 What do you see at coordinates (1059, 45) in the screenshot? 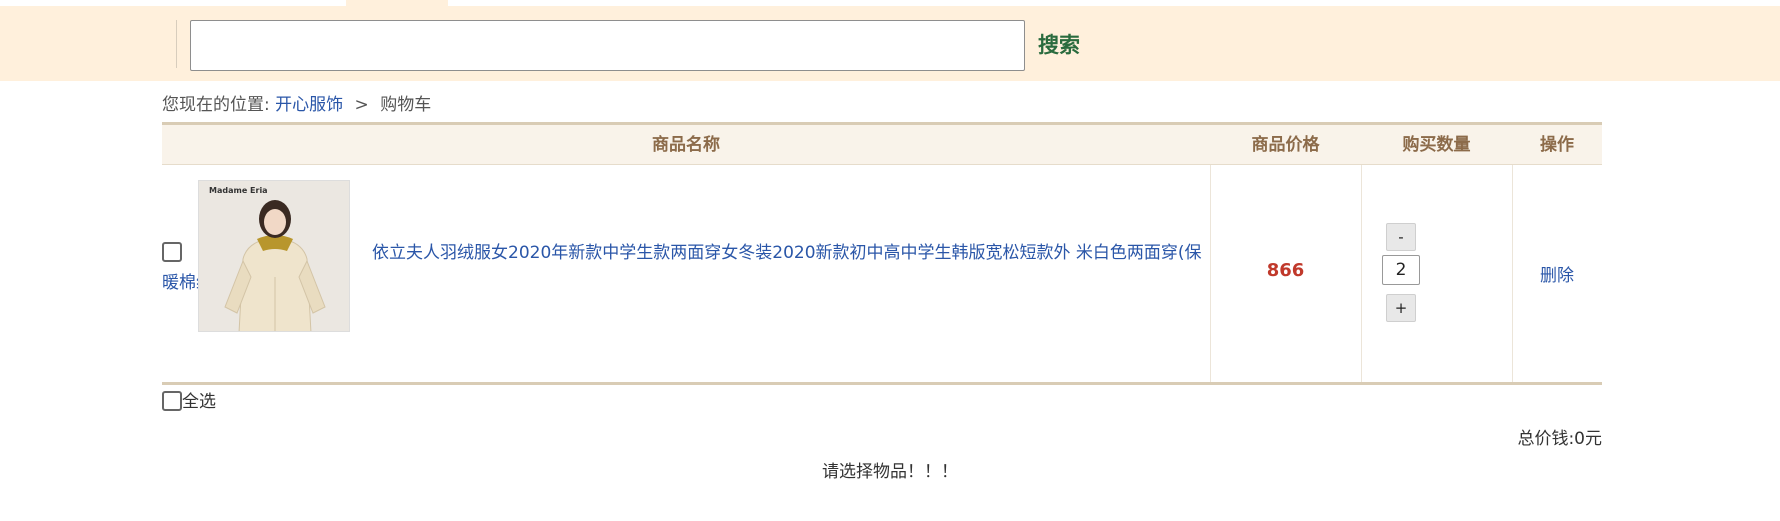
I see `search-button: 搜索` at bounding box center [1059, 45].